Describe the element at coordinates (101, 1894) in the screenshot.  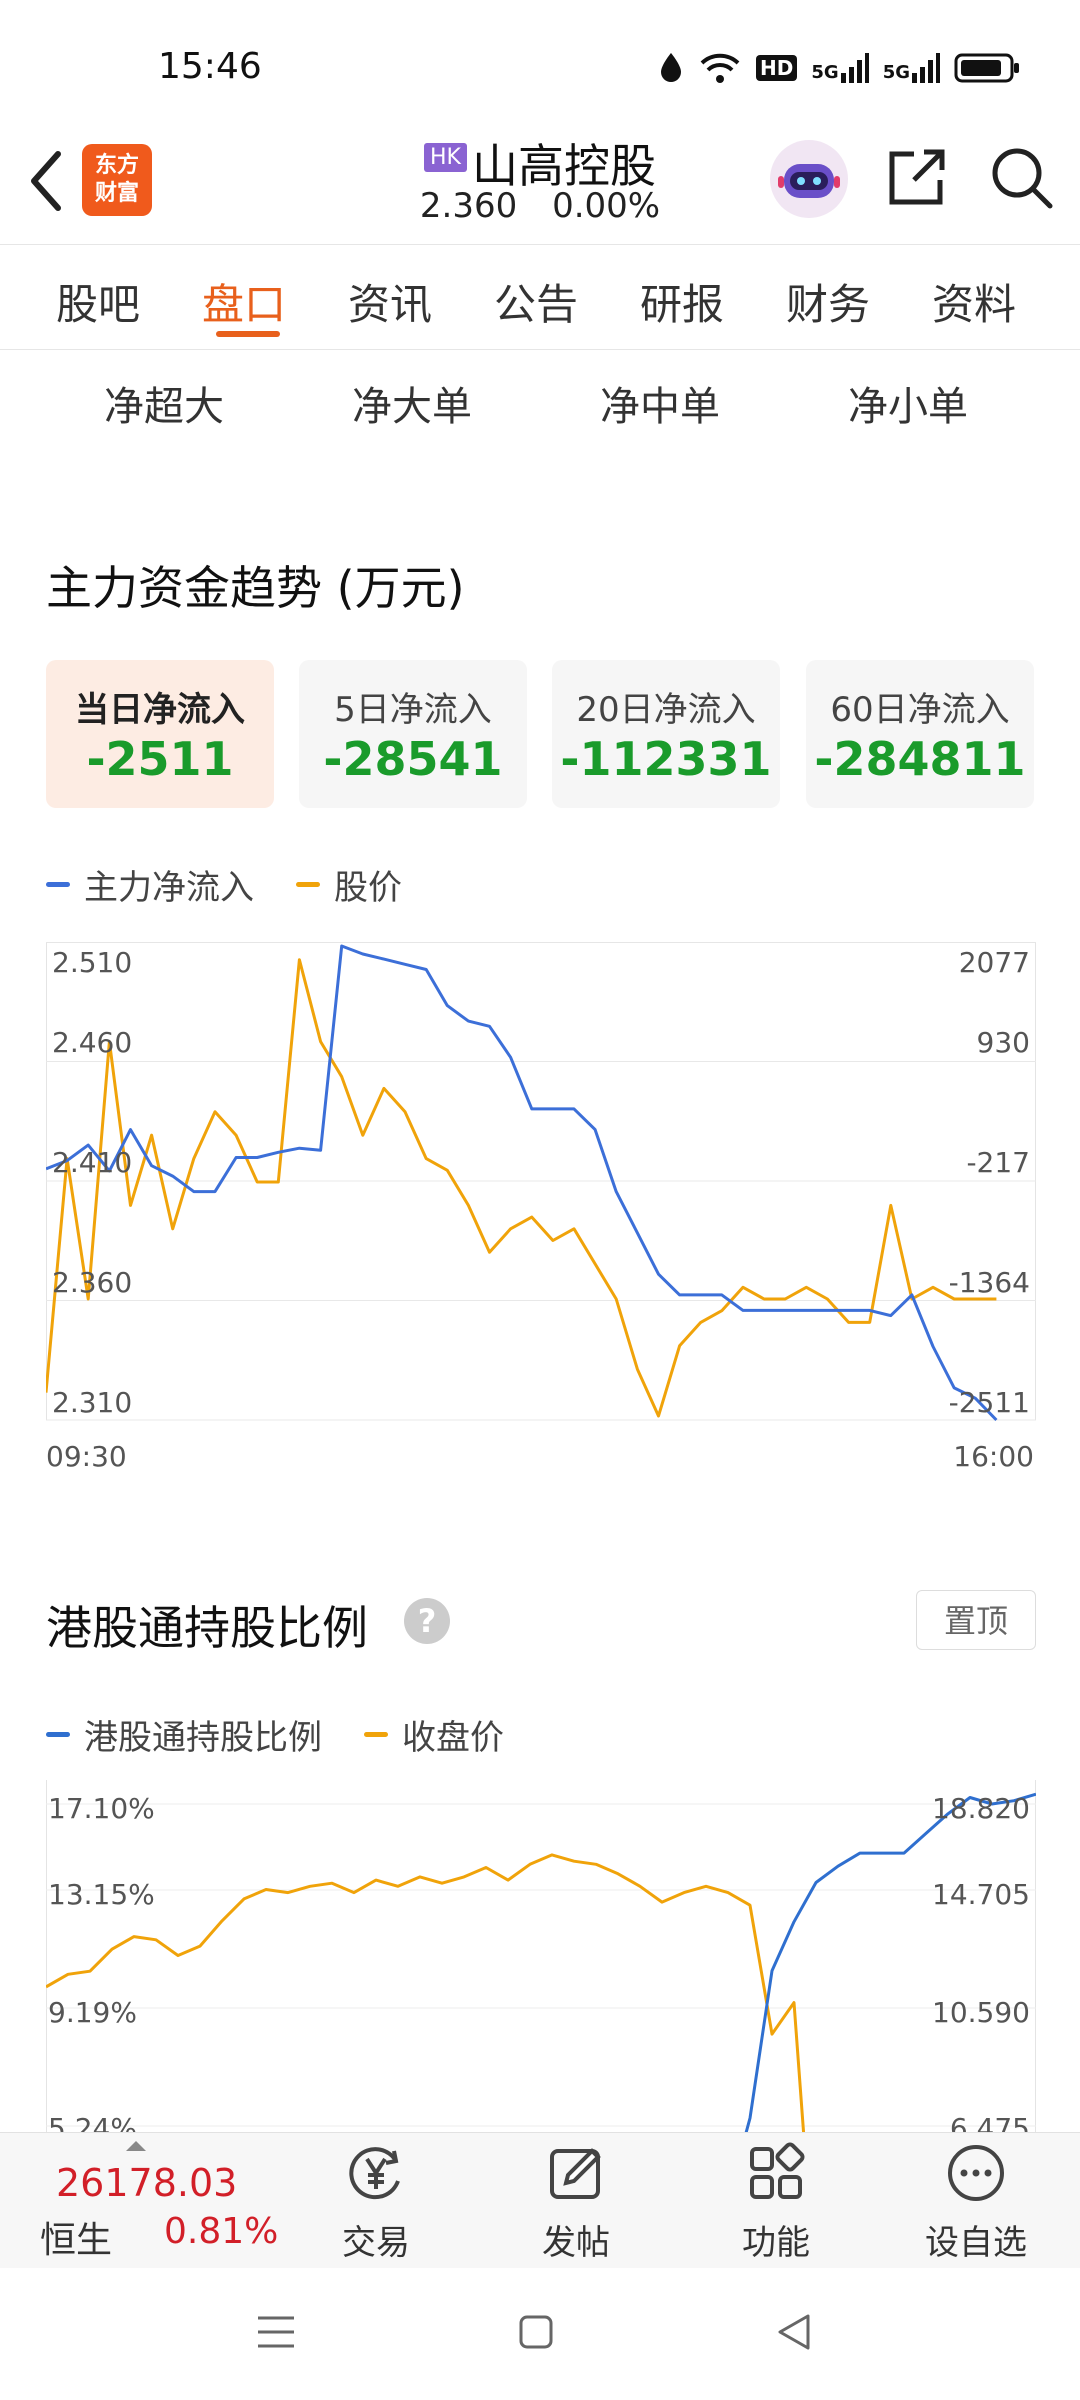
I see `y-left-tick: 13.15%` at that location.